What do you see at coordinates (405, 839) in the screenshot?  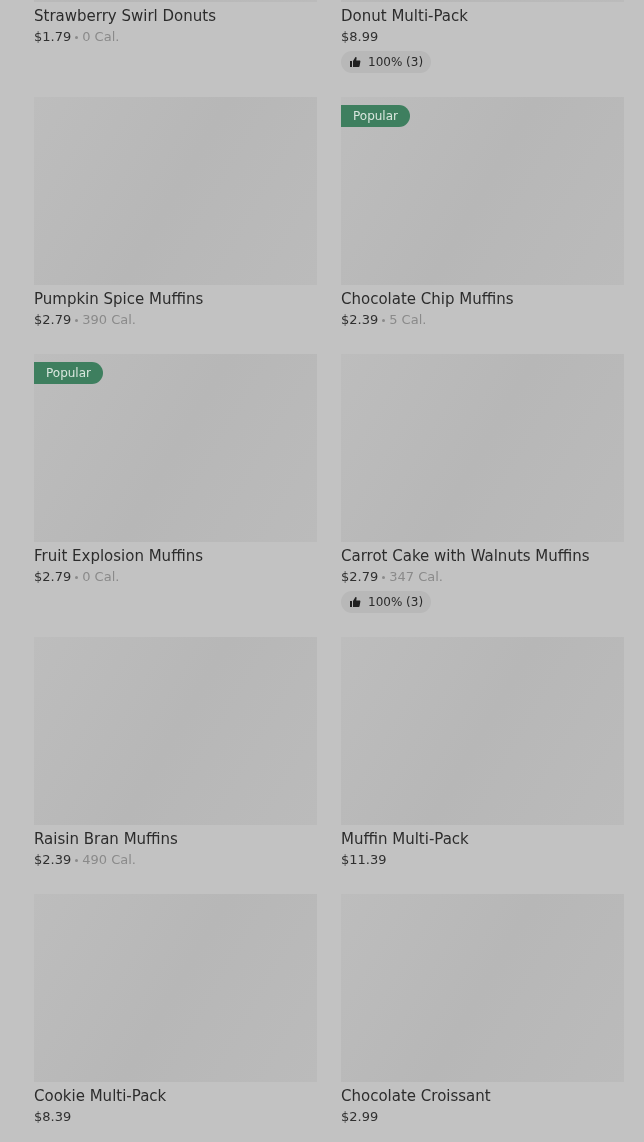 I see `item-name: Muffin Multi-Pack` at bounding box center [405, 839].